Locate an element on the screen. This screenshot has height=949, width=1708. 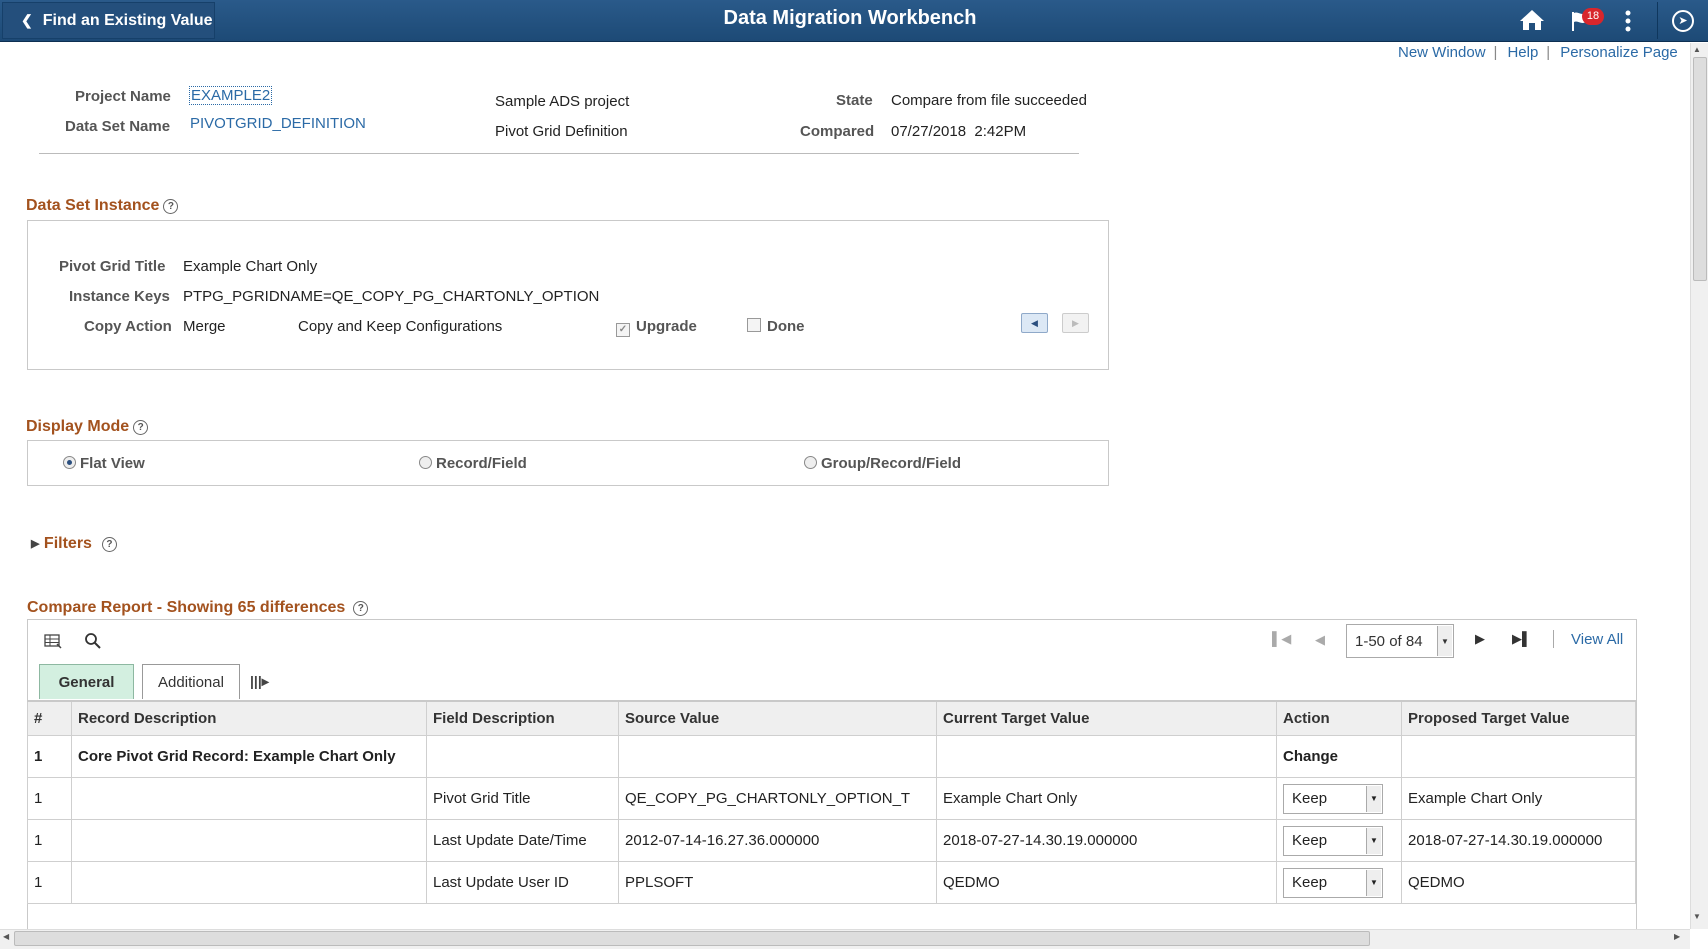
source-value is located at coordinates (777, 756).